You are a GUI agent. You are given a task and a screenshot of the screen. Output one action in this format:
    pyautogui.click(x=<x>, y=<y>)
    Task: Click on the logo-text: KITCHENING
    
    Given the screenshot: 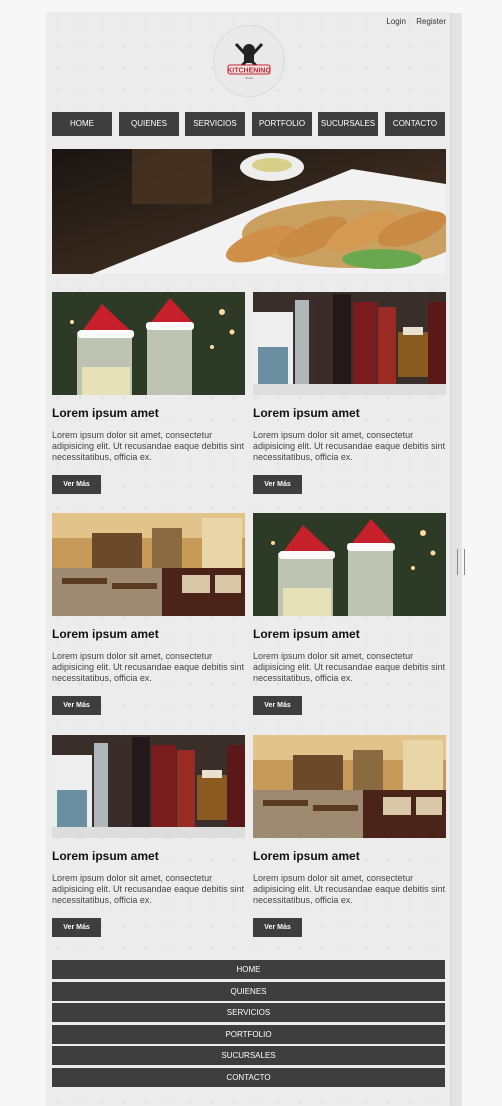 What is the action you would take?
    pyautogui.click(x=249, y=71)
    